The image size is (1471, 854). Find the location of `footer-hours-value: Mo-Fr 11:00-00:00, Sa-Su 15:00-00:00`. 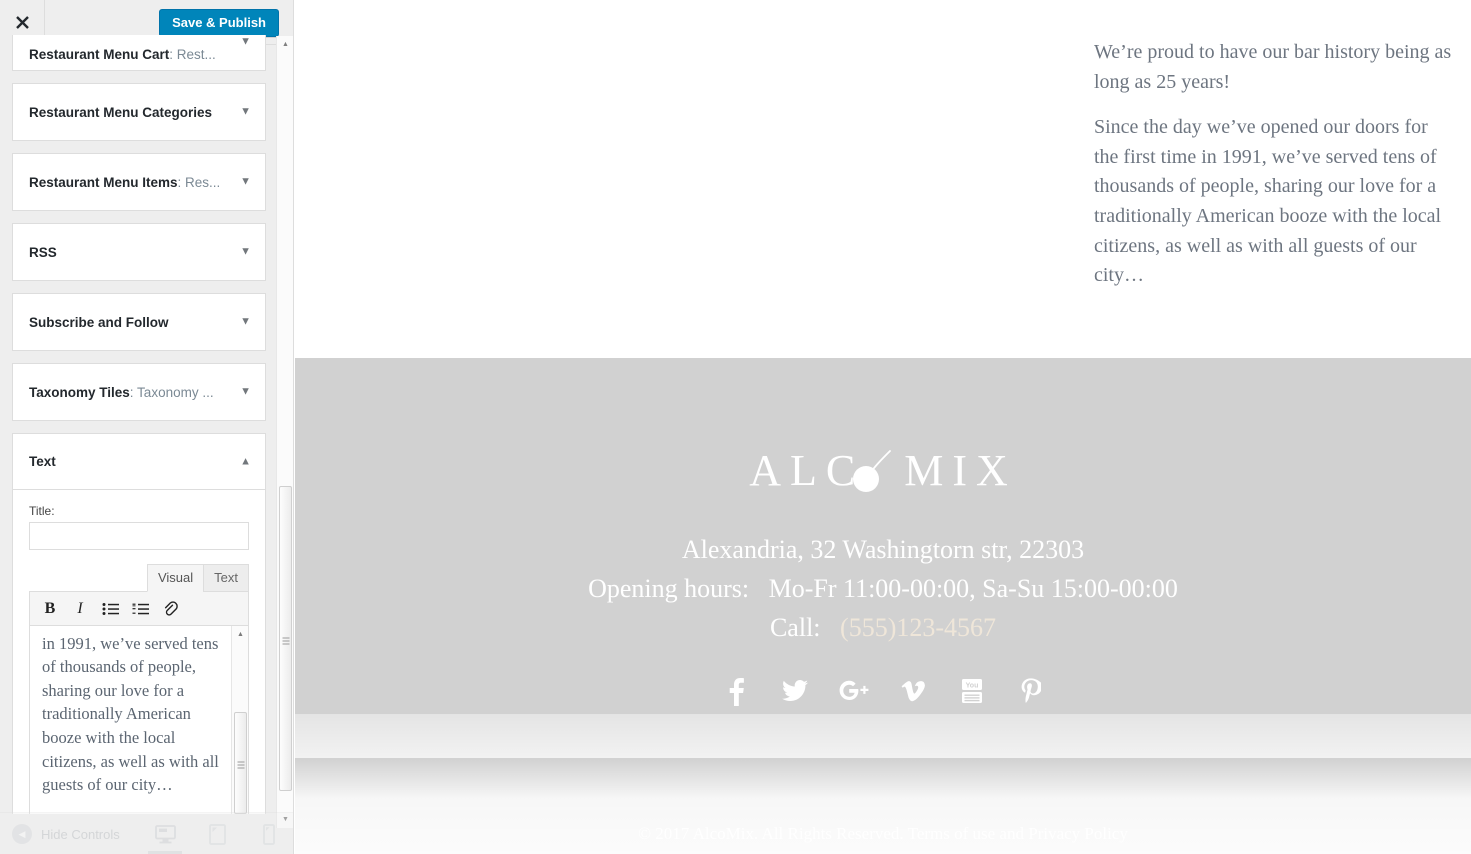

footer-hours-value: Mo-Fr 11:00-00:00, Sa-Su 15:00-00:00 is located at coordinates (973, 588).